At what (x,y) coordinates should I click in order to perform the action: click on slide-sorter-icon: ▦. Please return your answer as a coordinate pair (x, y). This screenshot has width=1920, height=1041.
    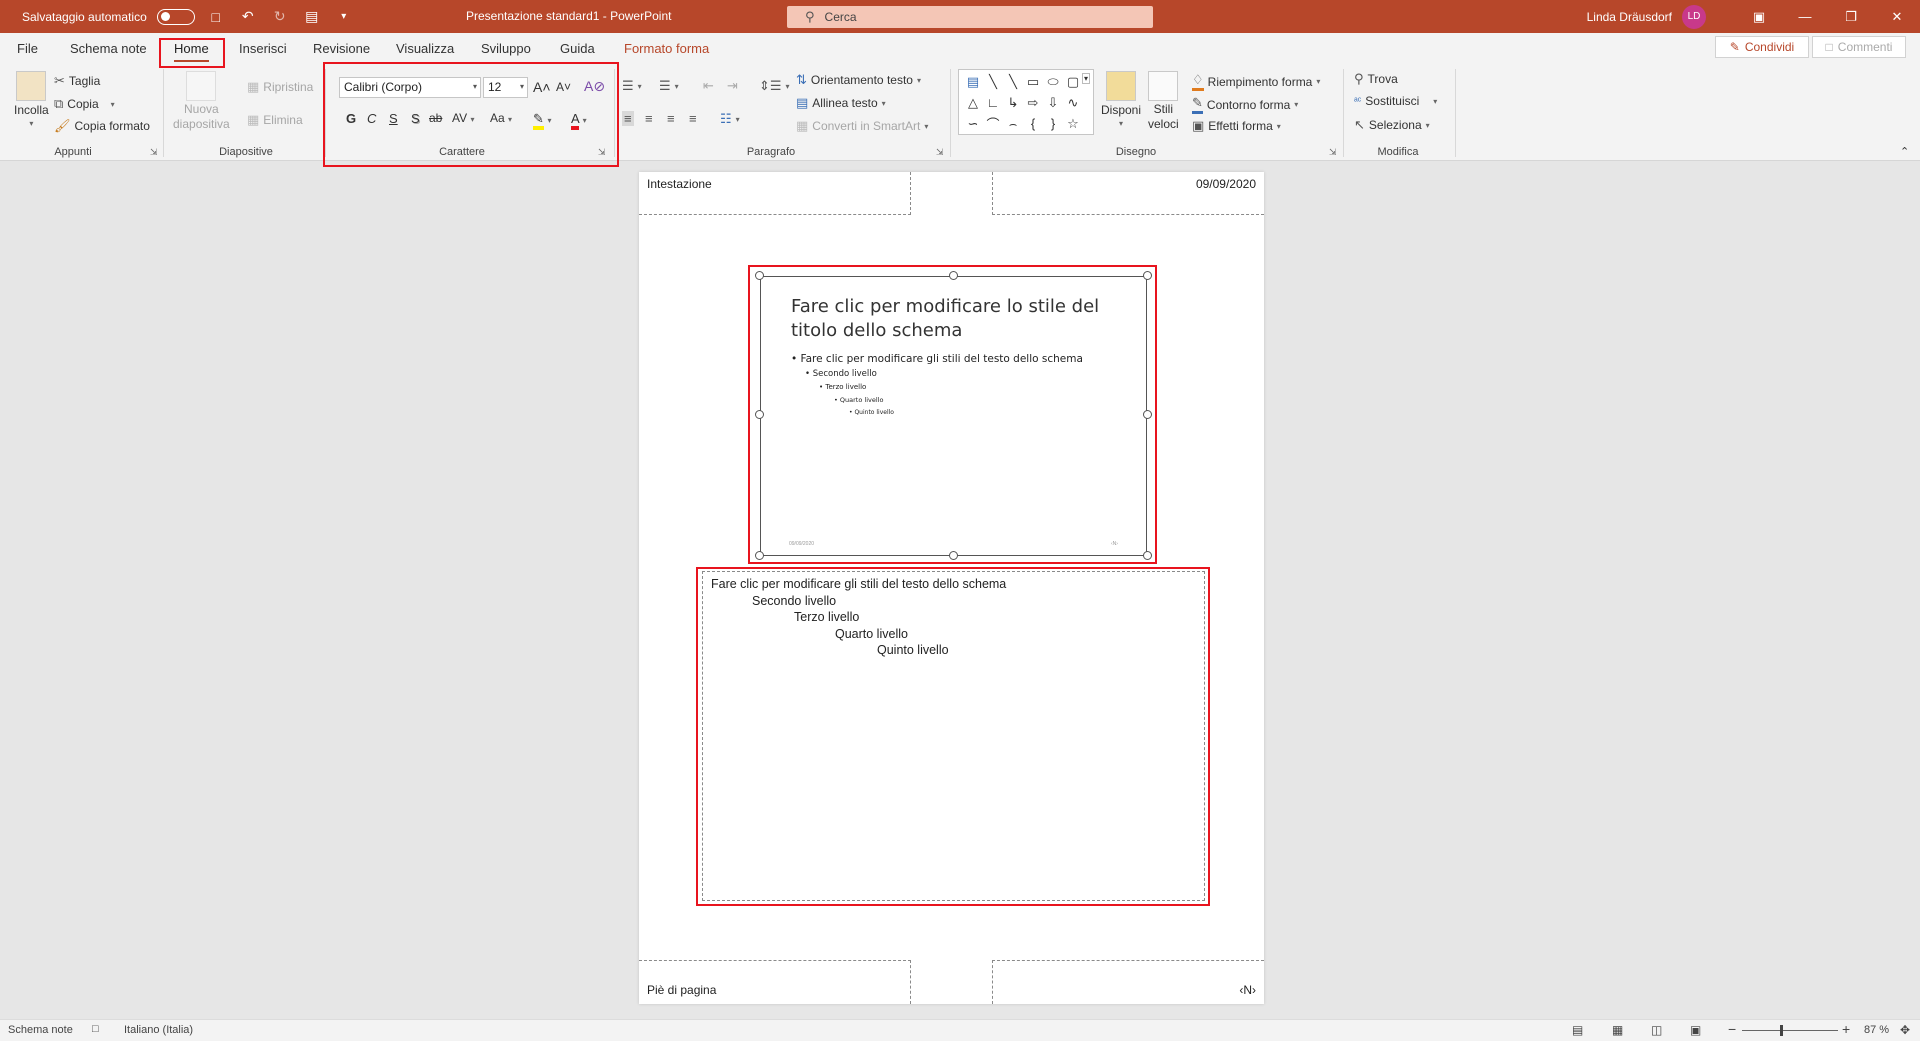
    Looking at the image, I should click on (1617, 1030).